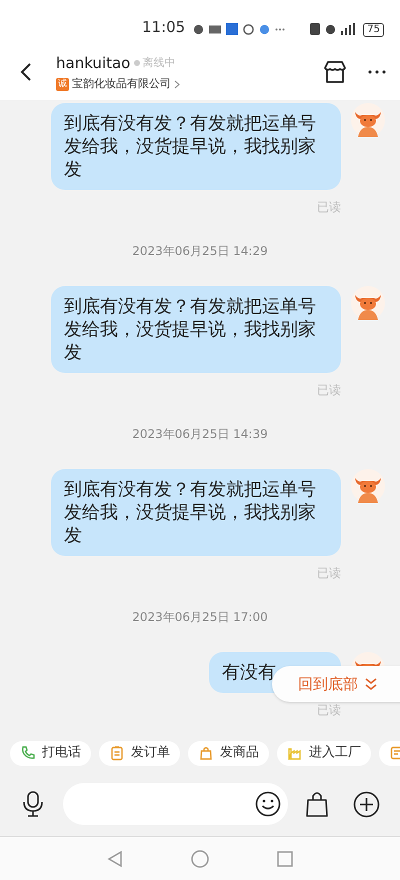 The height and width of the screenshot is (880, 400). Describe the element at coordinates (62, 84) in the screenshot. I see `verified-badge: 诚` at that location.